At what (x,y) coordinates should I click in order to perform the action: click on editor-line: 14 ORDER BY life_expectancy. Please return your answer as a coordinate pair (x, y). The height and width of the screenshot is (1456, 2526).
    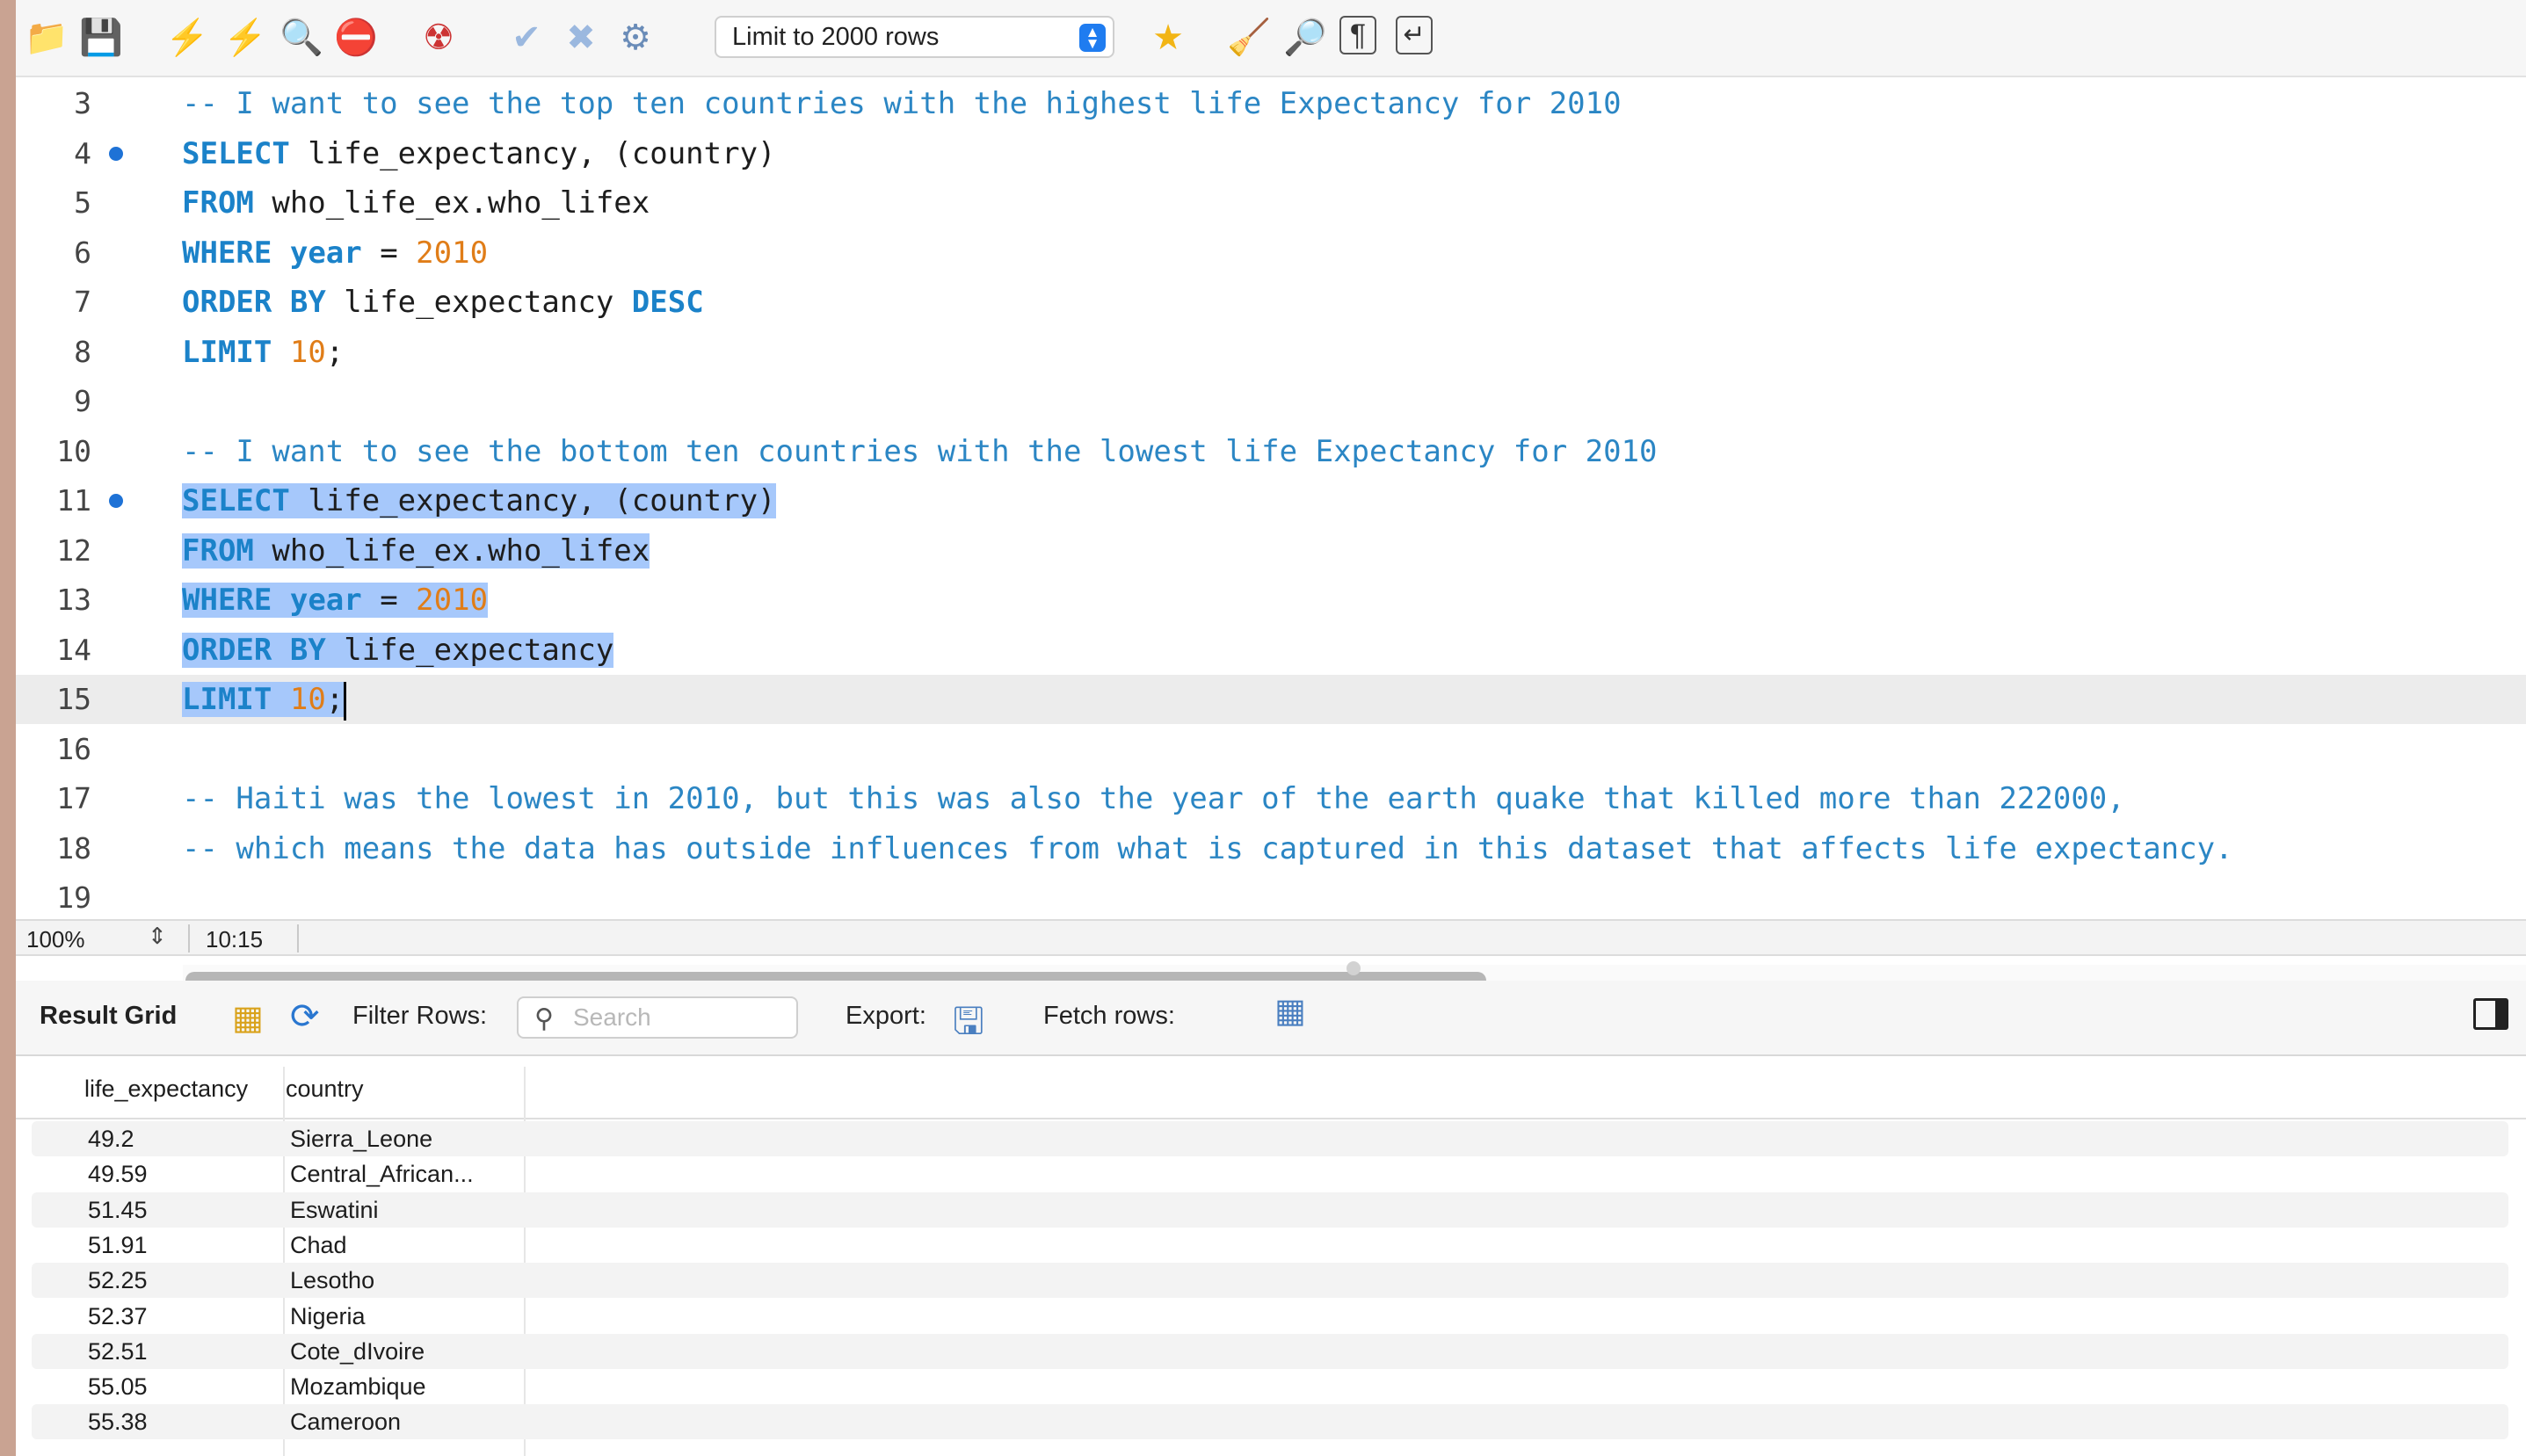
    Looking at the image, I should click on (1271, 650).